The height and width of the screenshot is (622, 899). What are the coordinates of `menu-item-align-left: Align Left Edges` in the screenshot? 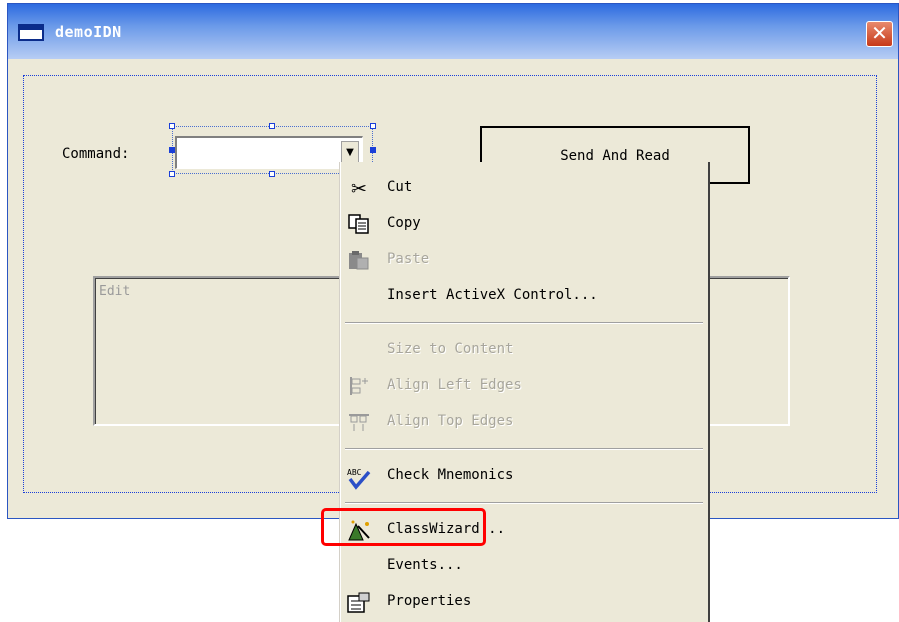 It's located at (524, 386).